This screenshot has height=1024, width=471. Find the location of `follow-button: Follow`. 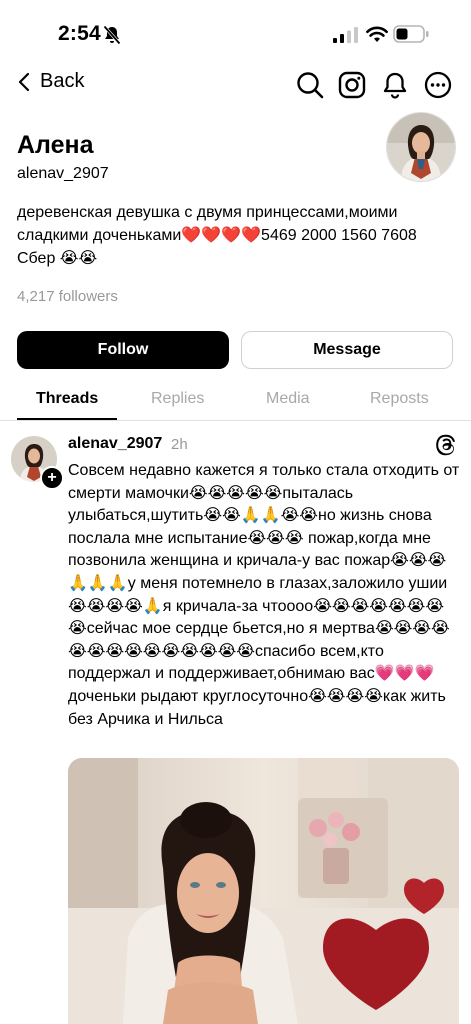

follow-button: Follow is located at coordinates (123, 350).